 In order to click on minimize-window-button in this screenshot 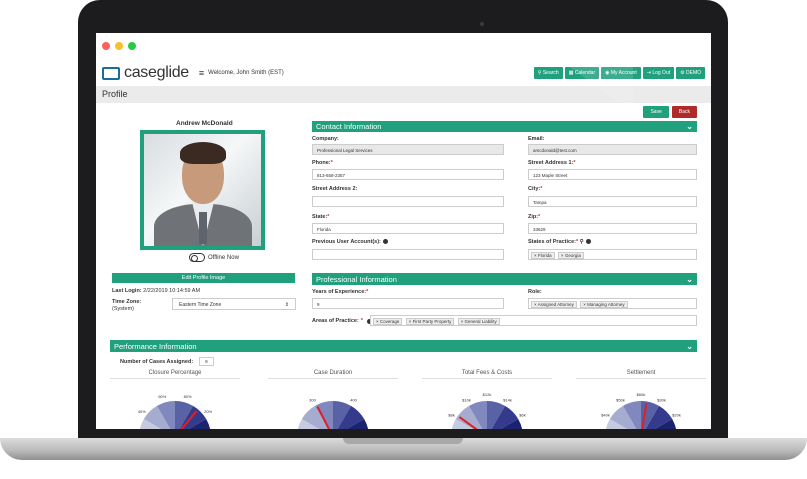, I will do `click(119, 46)`.